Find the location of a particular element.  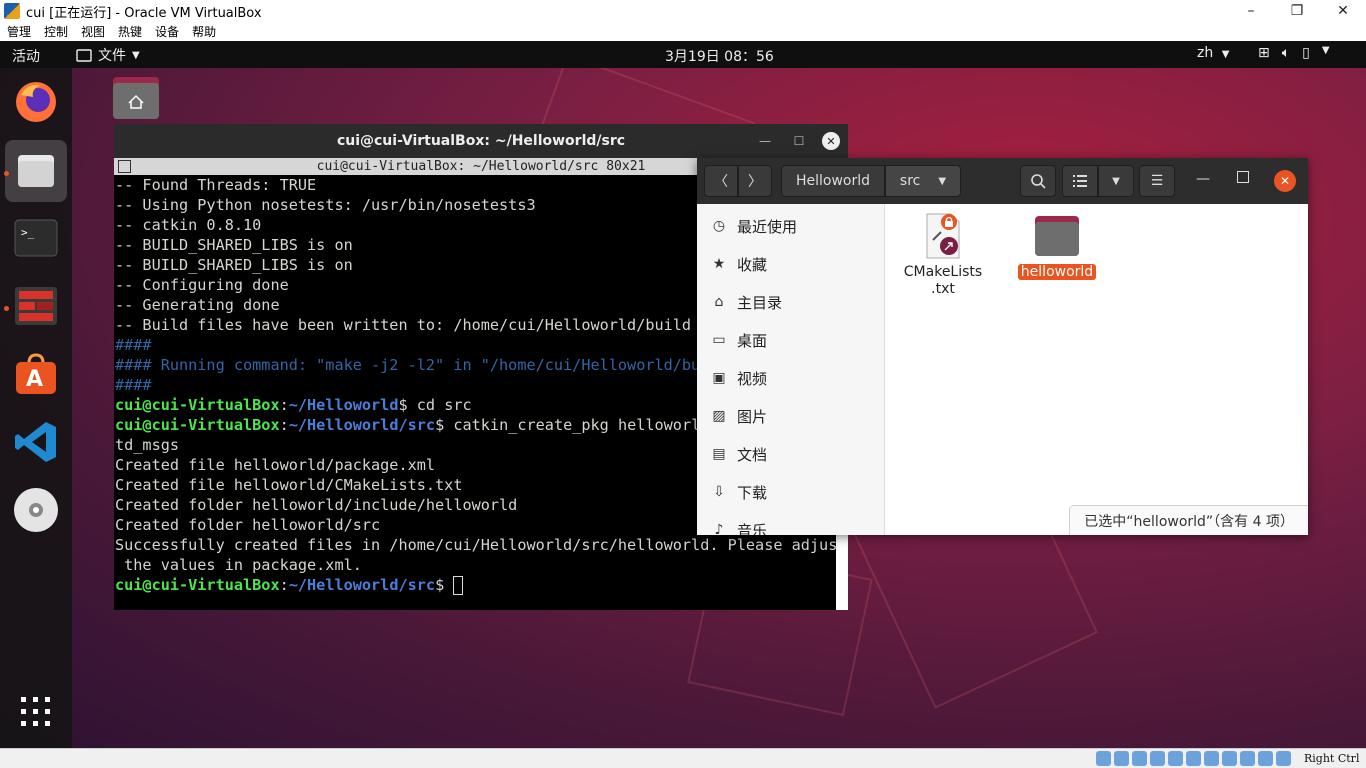

input-method: zh ▼ is located at coordinates (1213, 53).